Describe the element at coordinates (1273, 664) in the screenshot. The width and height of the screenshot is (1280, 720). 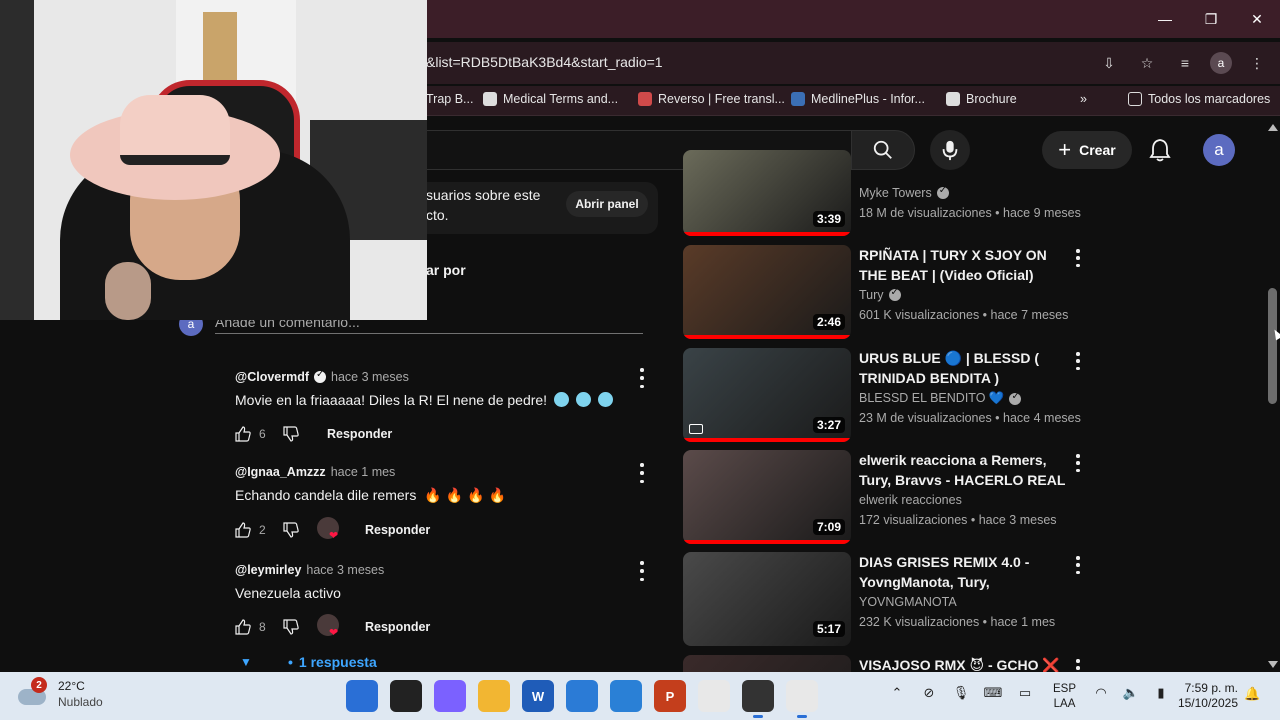
I see `scroll-down-icon` at that location.